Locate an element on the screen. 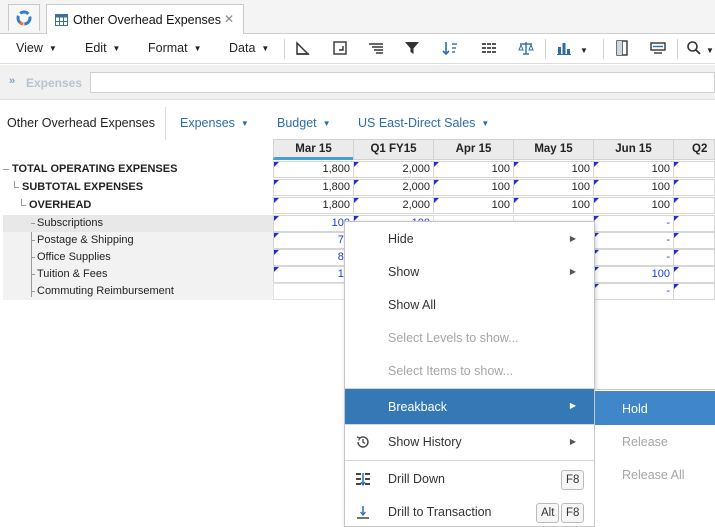 The image size is (715, 527). menu-view-label: View is located at coordinates (29, 48).